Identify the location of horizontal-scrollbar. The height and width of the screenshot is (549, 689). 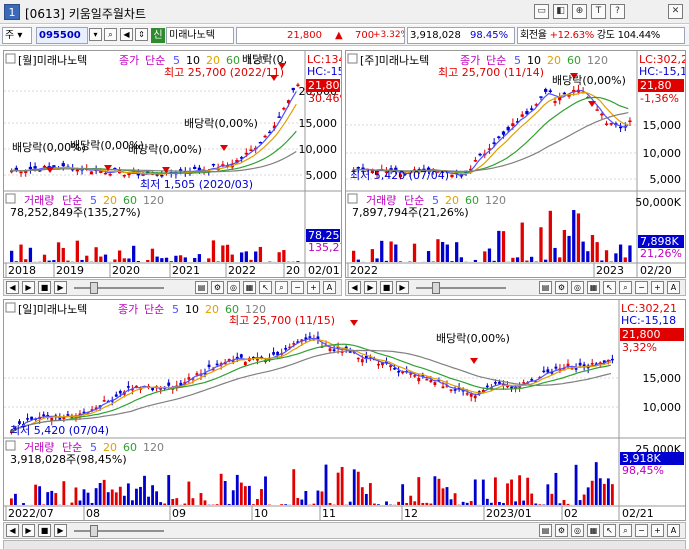
(344, 544).